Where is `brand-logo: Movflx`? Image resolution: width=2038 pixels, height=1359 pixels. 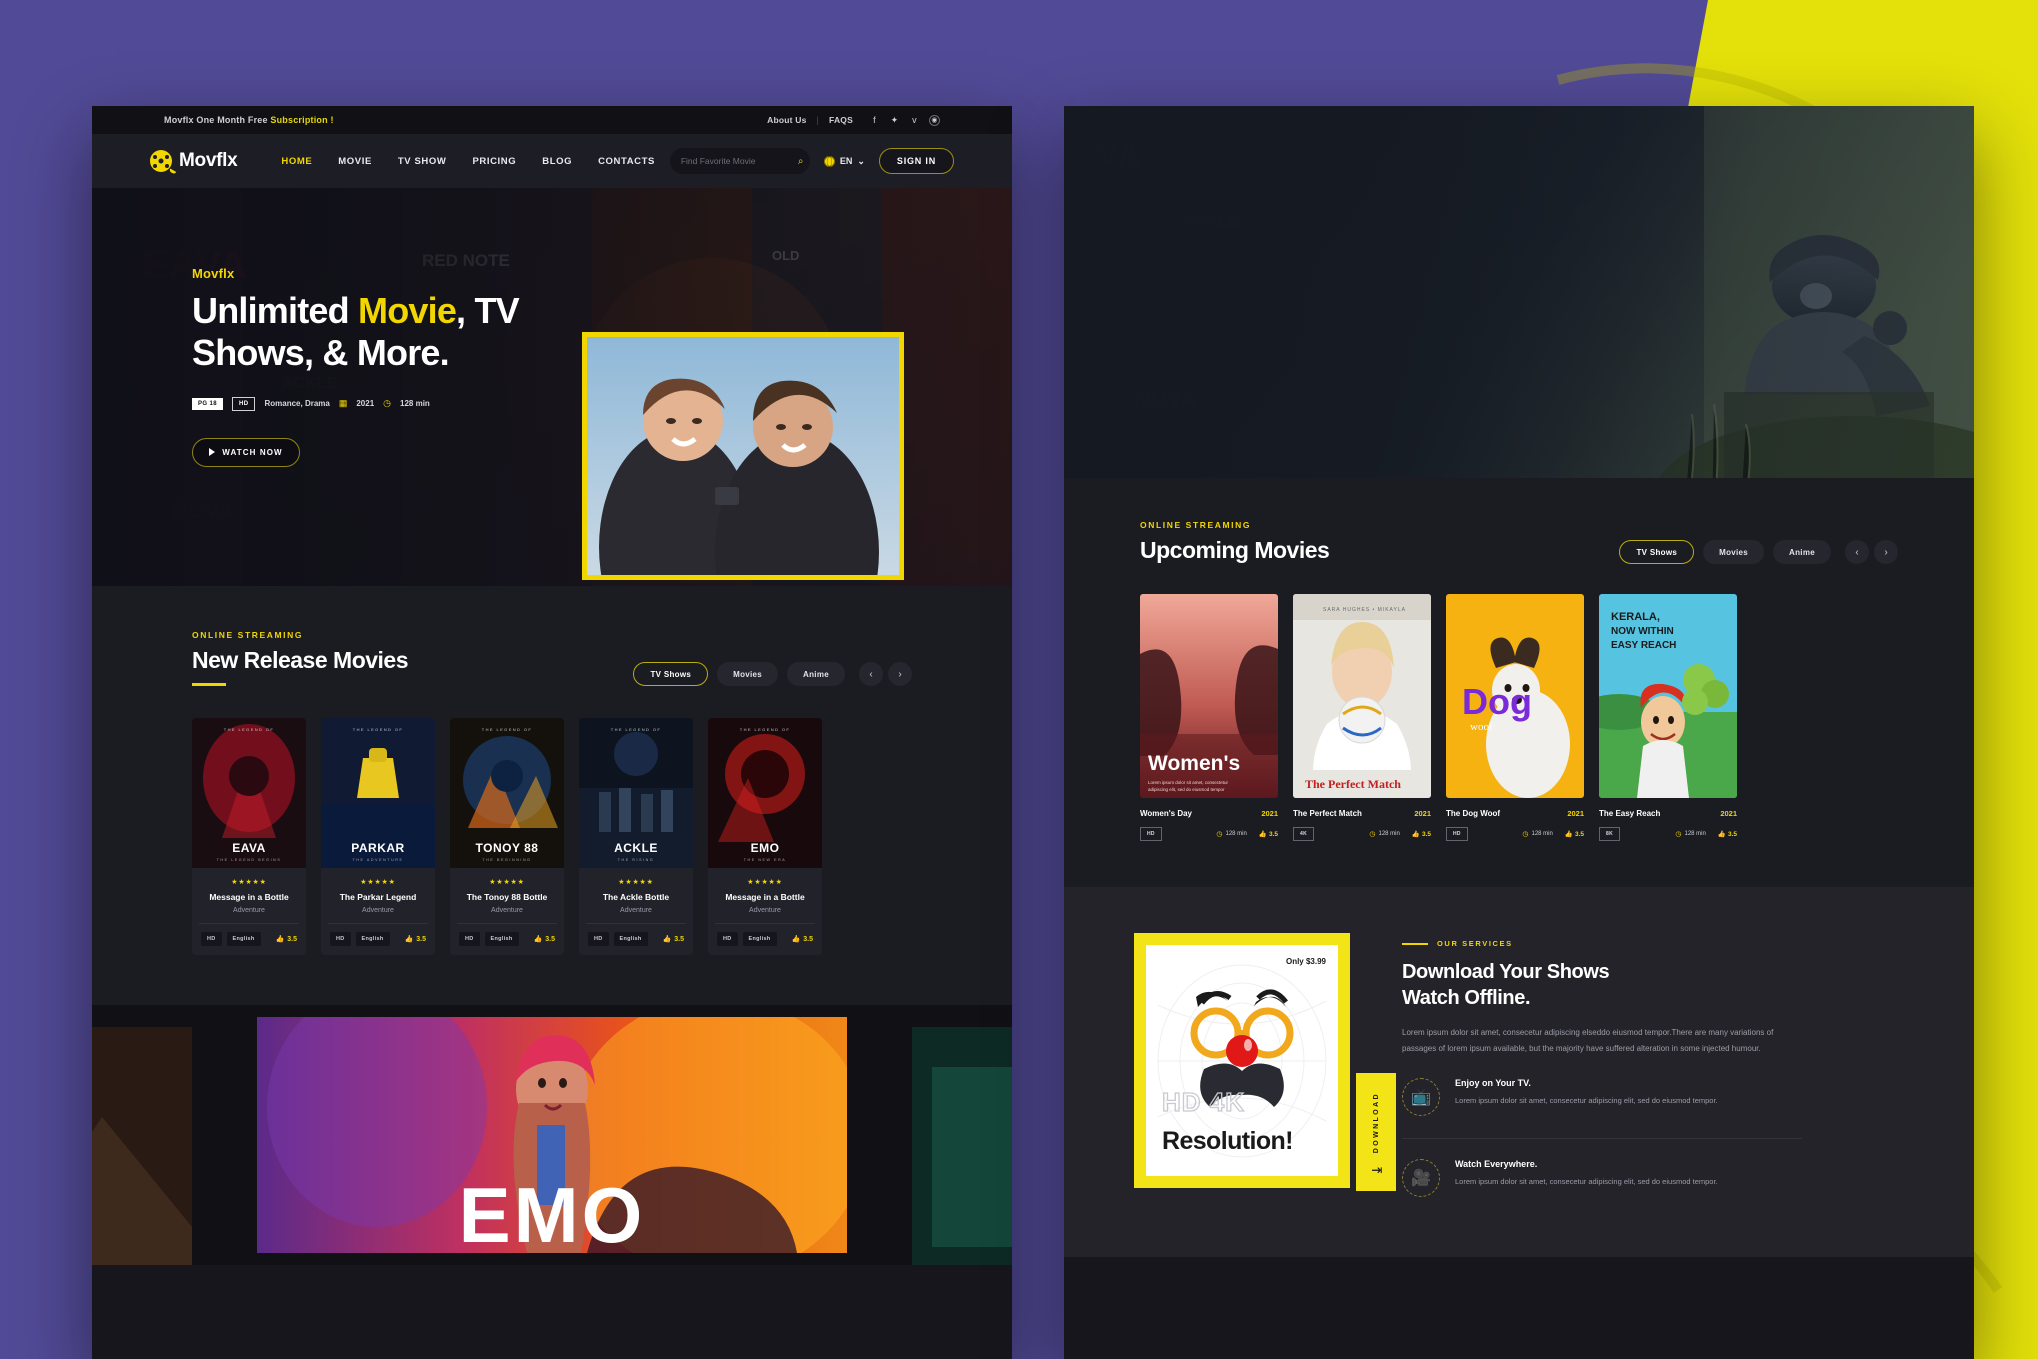
brand-logo: Movflx is located at coordinates (194, 162).